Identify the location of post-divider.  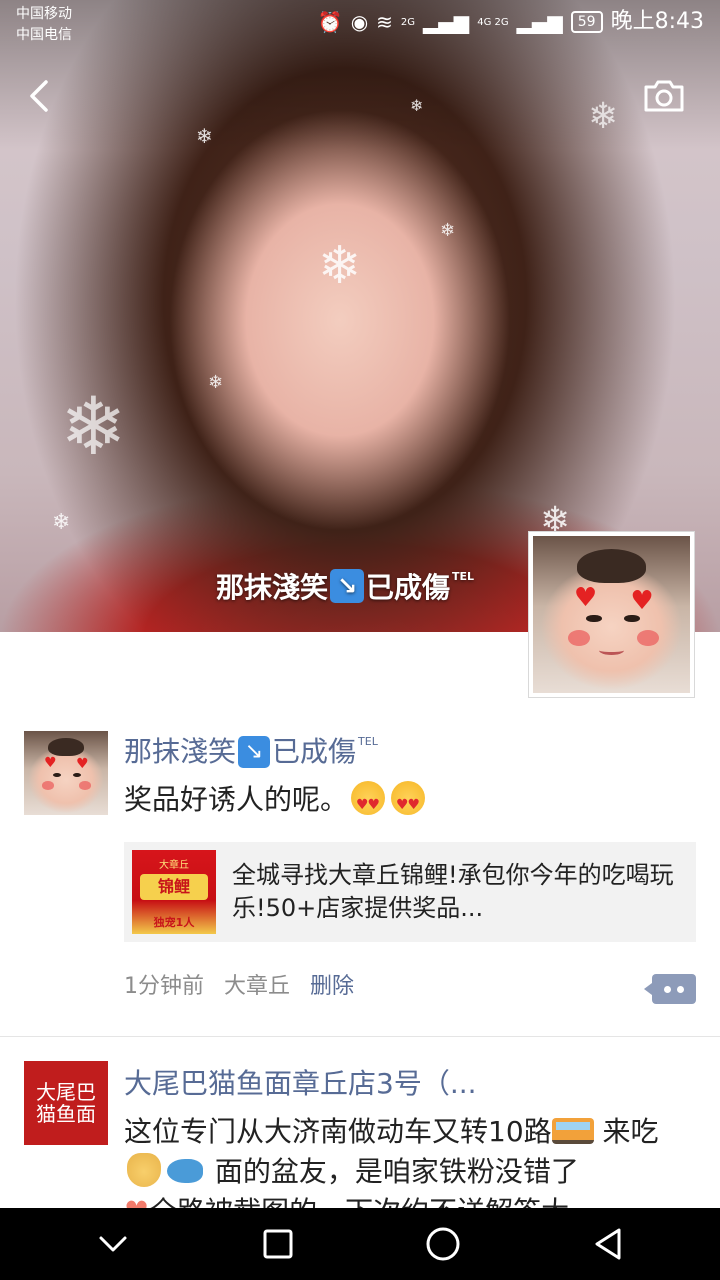
(360, 1036).